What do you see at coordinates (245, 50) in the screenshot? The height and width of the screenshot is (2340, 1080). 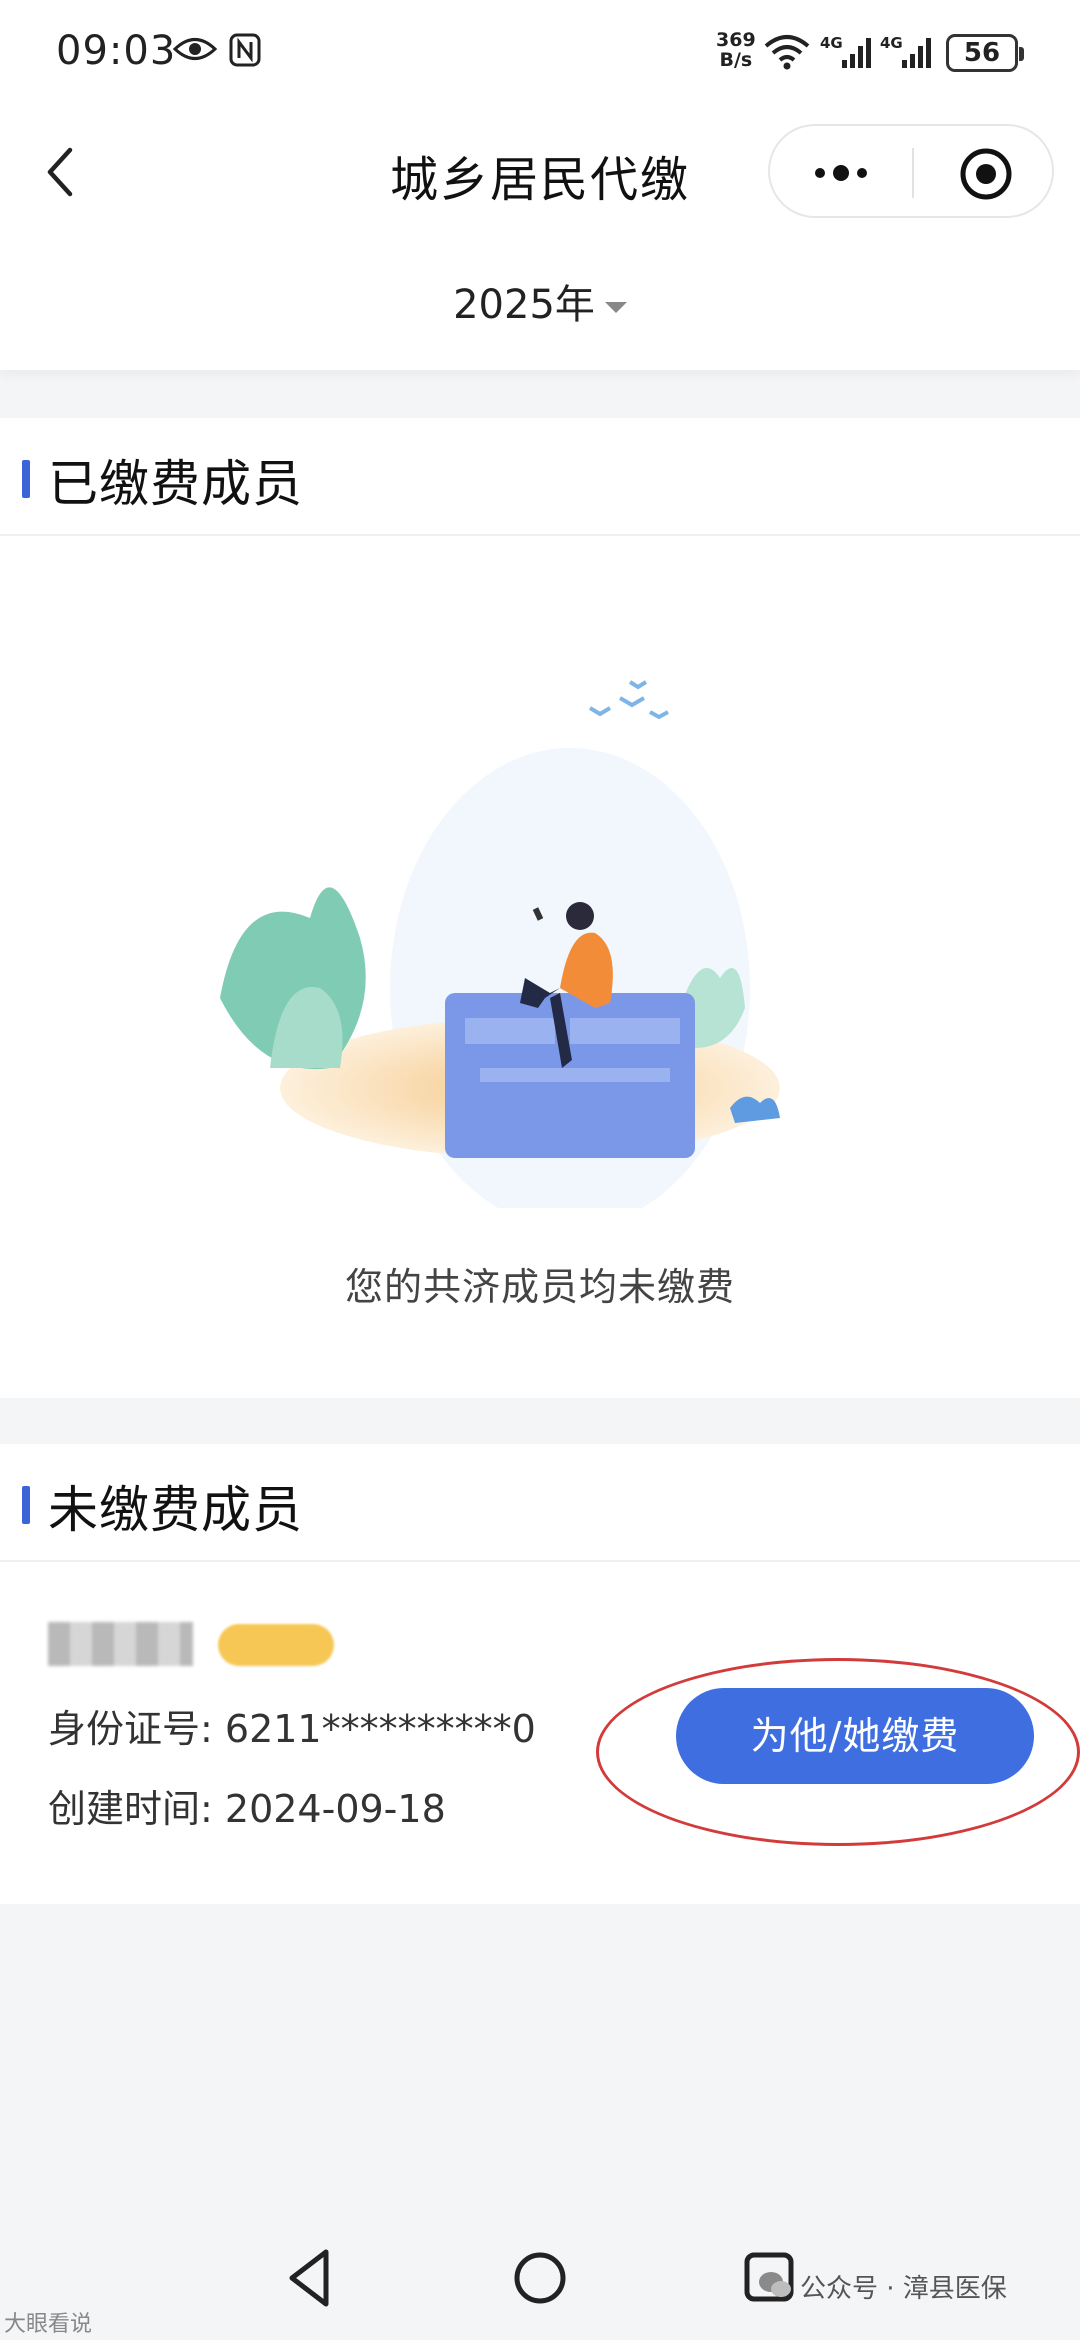 I see `nfc-icon` at bounding box center [245, 50].